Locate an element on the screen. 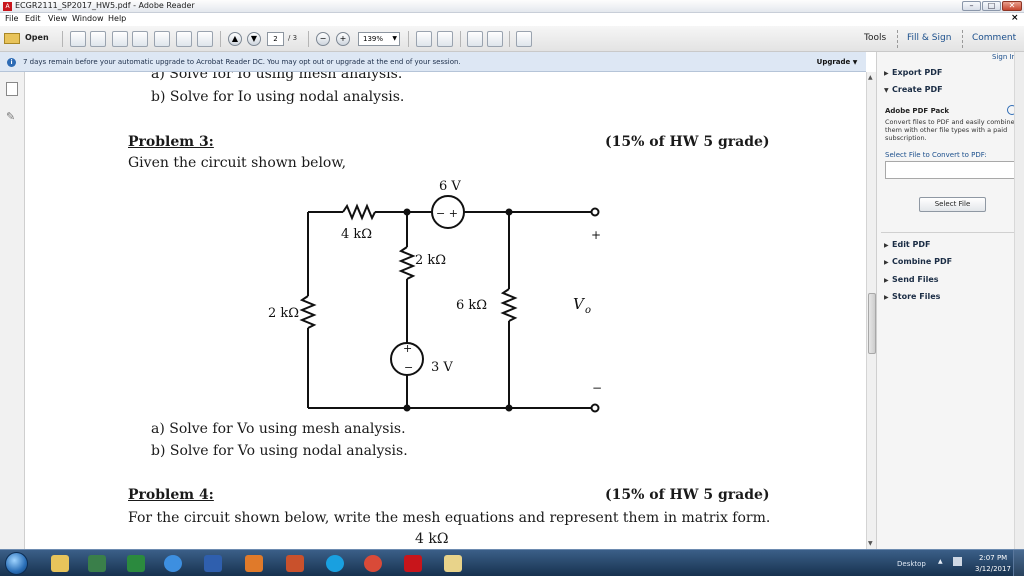  sign-in-link: Sign In is located at coordinates (1004, 57).